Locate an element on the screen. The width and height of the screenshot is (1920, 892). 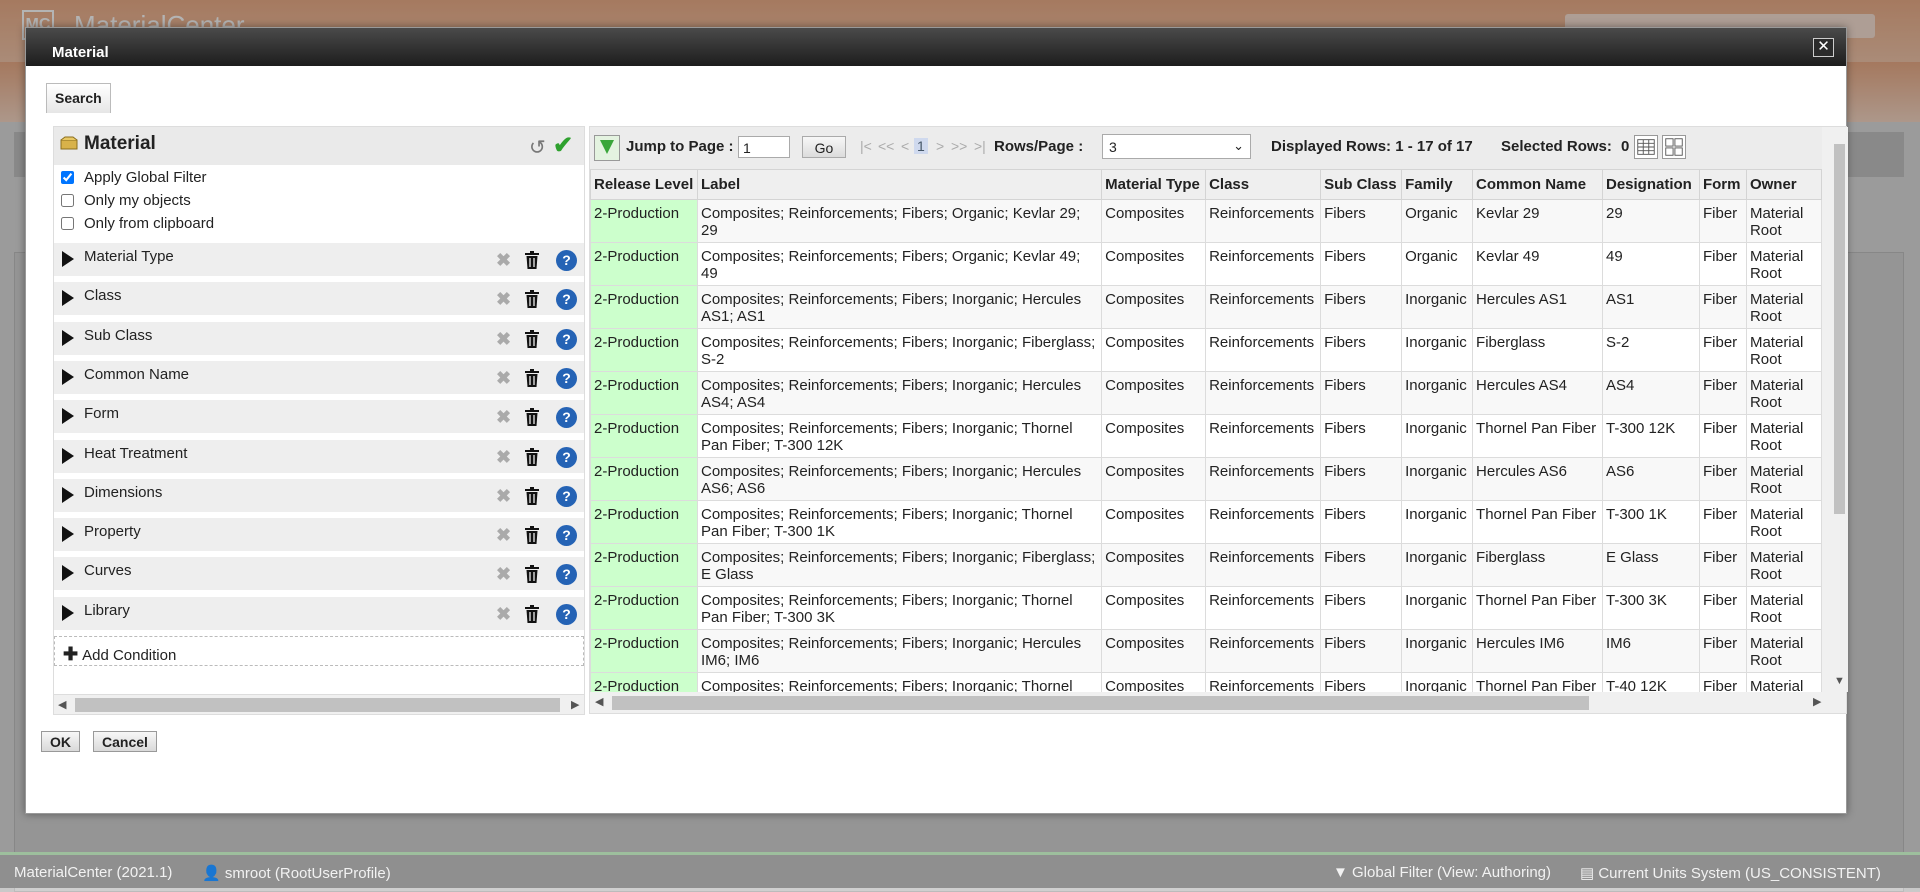
condition-row: Class ✖? is located at coordinates (319, 300).